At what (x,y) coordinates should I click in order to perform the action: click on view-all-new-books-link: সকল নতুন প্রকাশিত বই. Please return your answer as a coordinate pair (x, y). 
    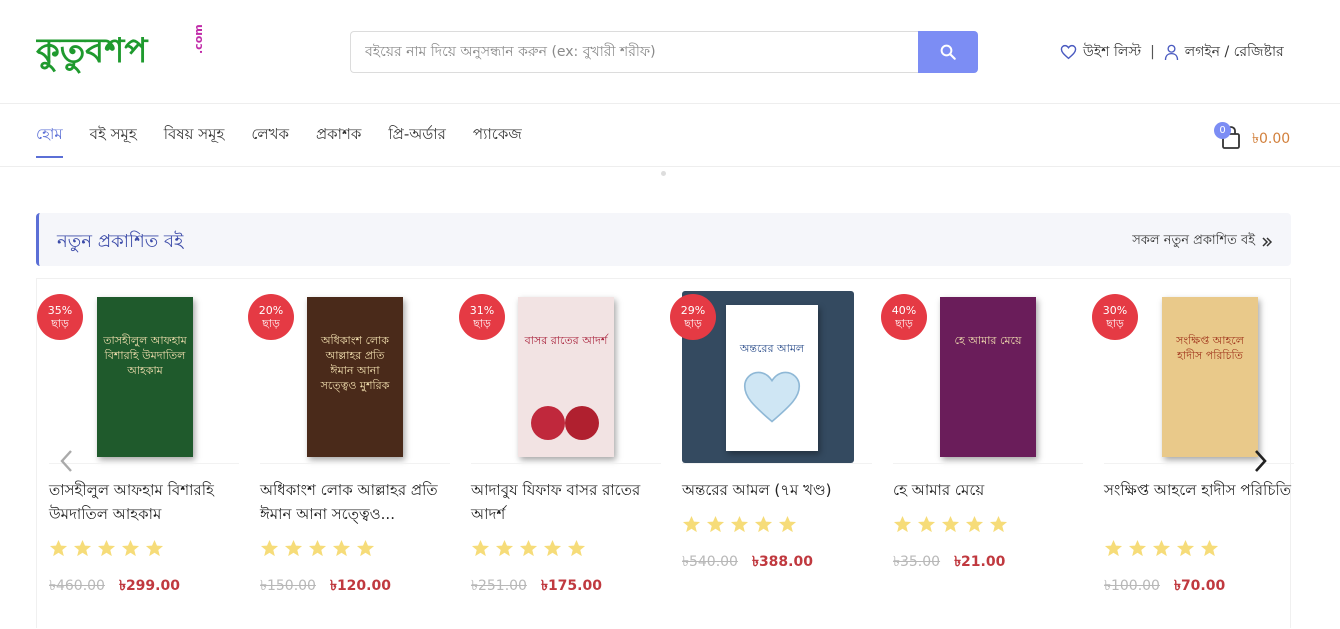
    Looking at the image, I should click on (1202, 241).